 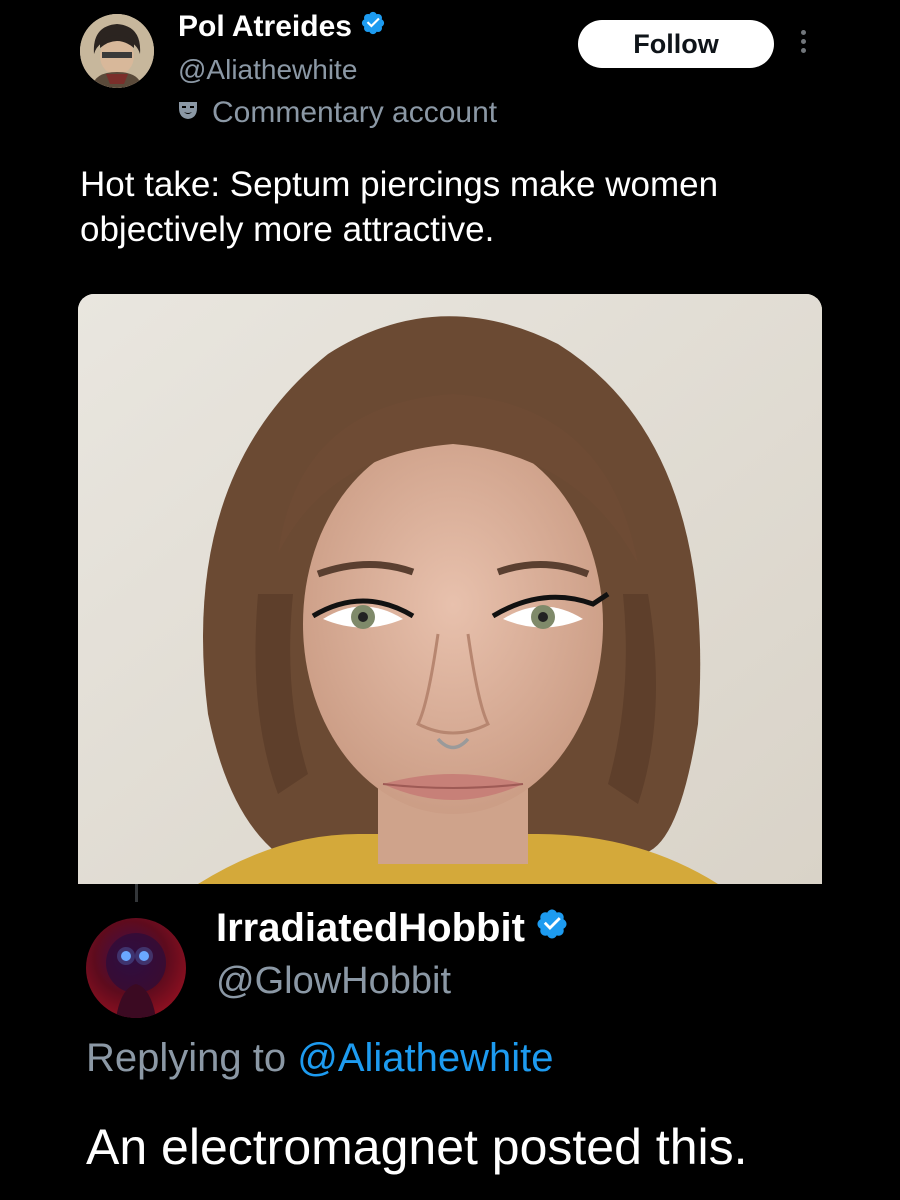 What do you see at coordinates (355, 112) in the screenshot?
I see `account-label-text: Commentary account` at bounding box center [355, 112].